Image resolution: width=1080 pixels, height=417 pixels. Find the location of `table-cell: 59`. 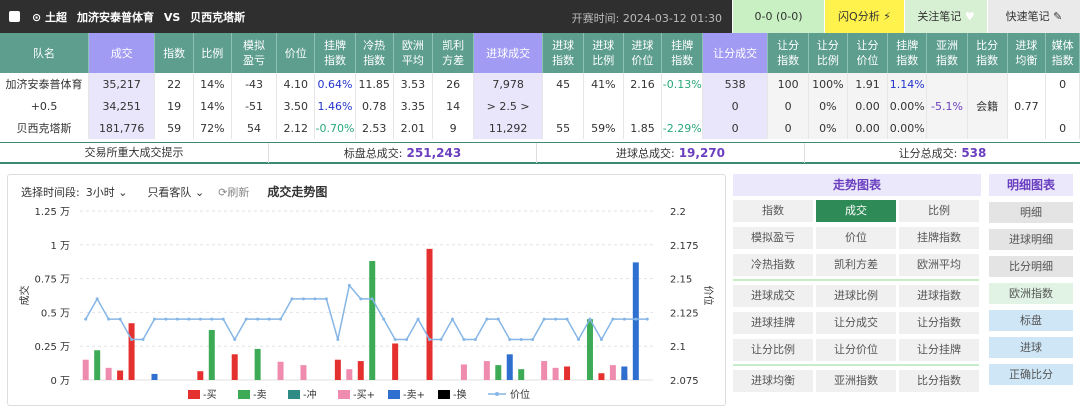

table-cell: 59 is located at coordinates (174, 128).